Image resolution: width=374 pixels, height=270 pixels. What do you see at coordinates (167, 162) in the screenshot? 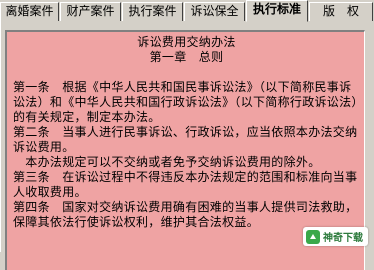
I see `article-paragraph: 本办法规定可以不交纳或者免予交纳诉讼费用的除外。` at bounding box center [167, 162].